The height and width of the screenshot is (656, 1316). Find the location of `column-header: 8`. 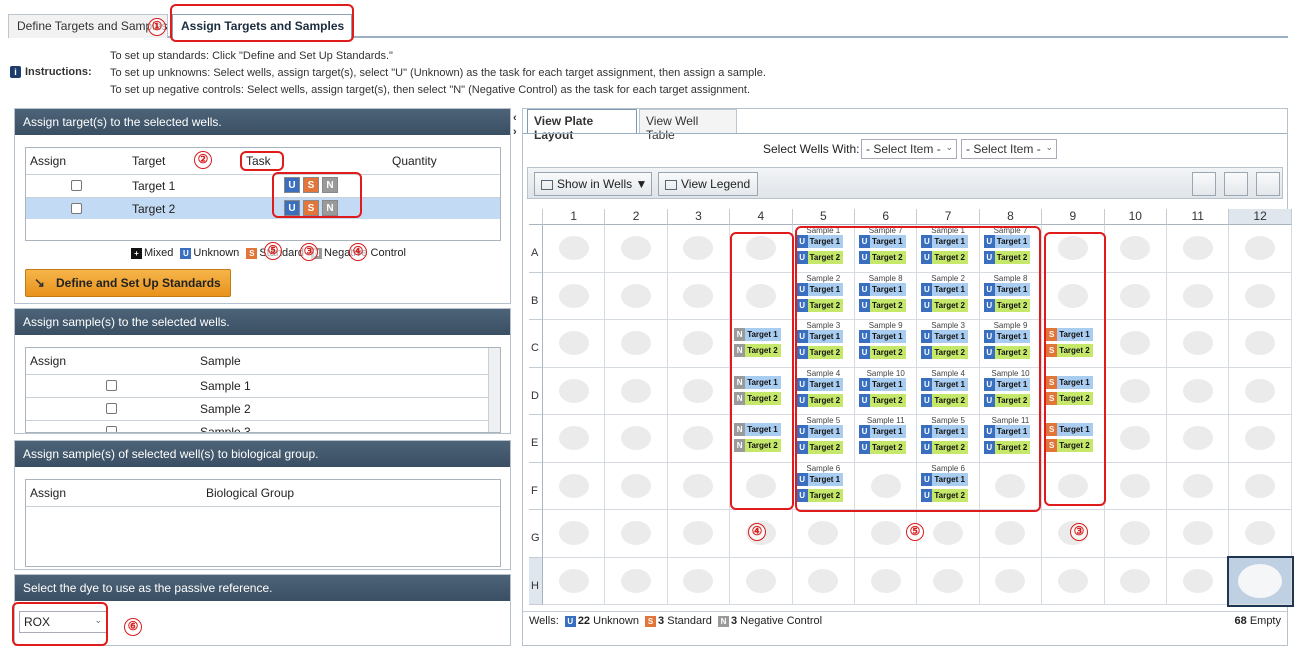

column-header: 8 is located at coordinates (1011, 217).